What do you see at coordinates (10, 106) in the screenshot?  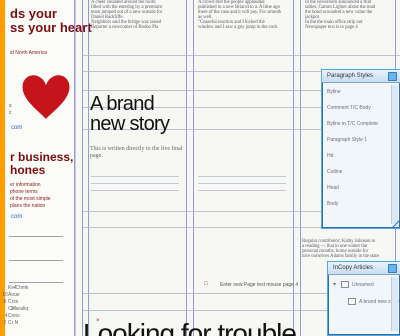 I see `ad-caption-left-1: s` at bounding box center [10, 106].